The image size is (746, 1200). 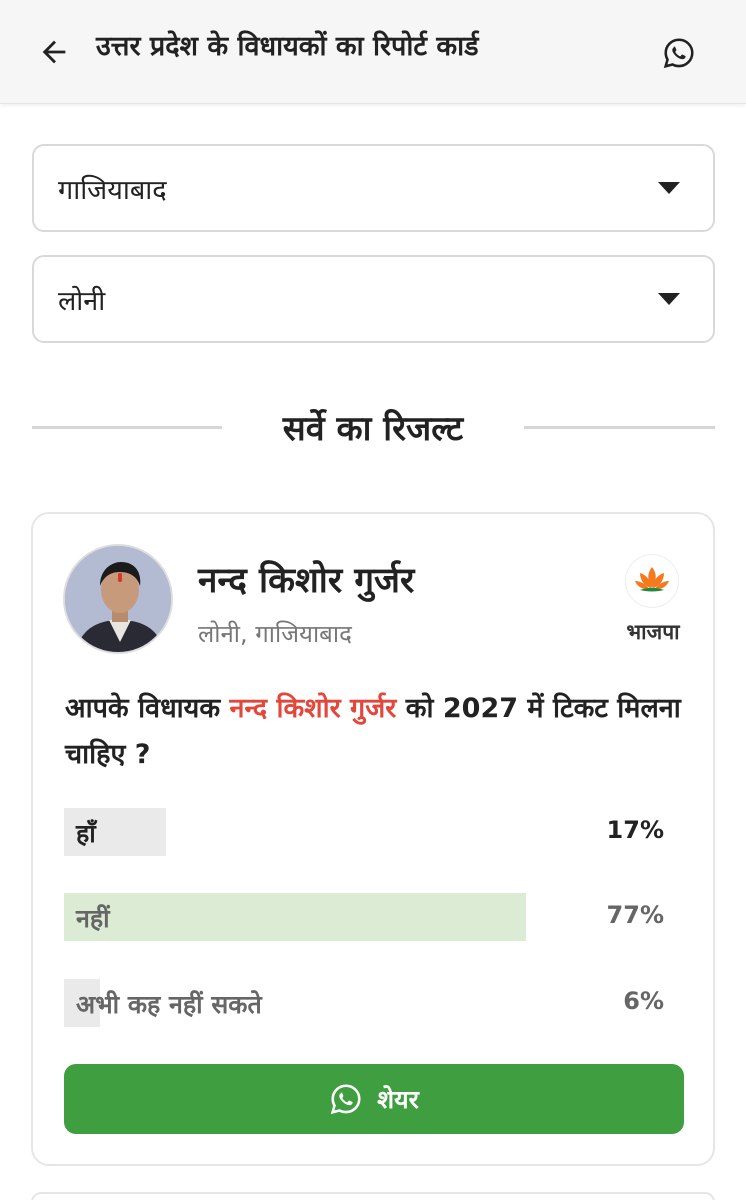 I want to click on avatar, so click(x=118, y=599).